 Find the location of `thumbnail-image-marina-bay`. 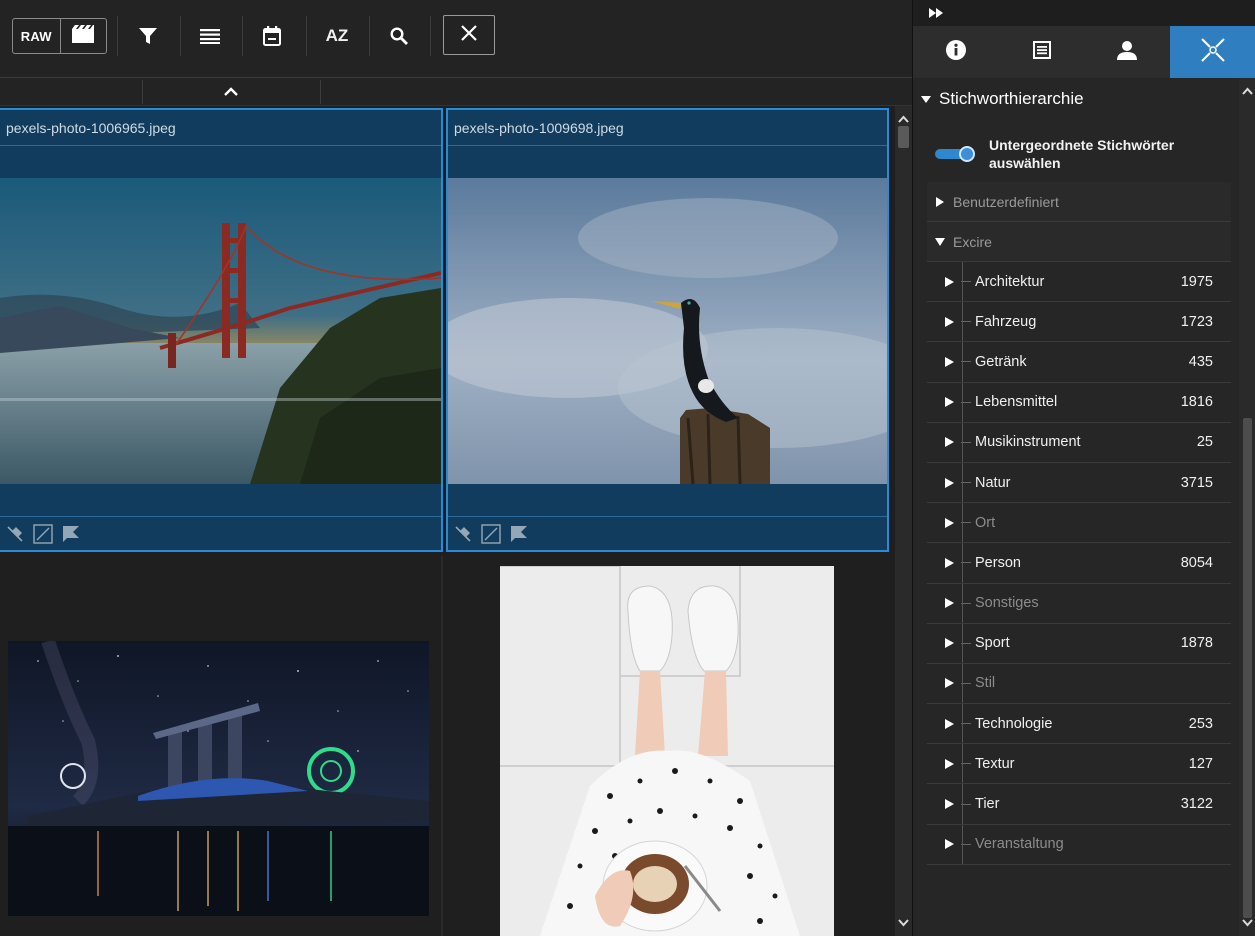

thumbnail-image-marina-bay is located at coordinates (218, 778).